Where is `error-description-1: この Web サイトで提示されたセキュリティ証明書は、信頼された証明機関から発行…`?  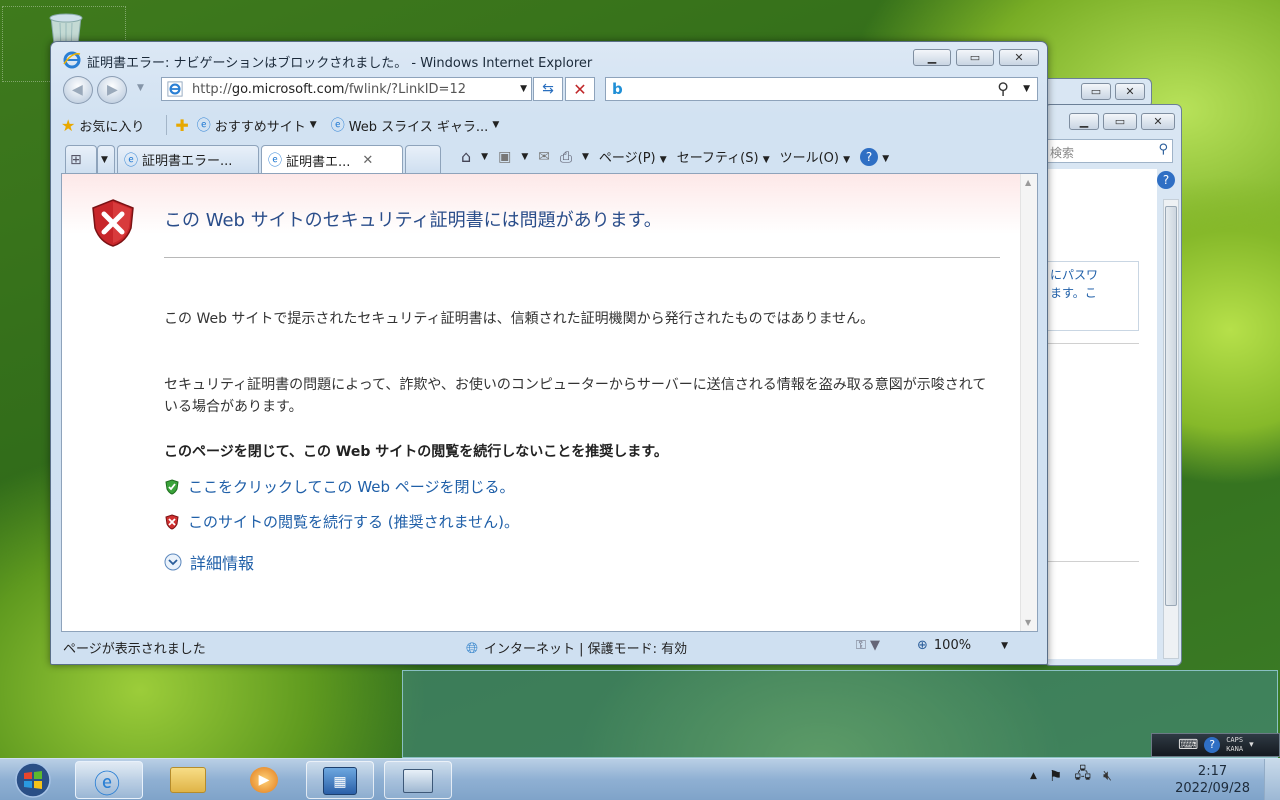
error-description-1: この Web サイトで提示されたセキュリティ証明書は、信頼された証明機関から発行… is located at coordinates (519, 319).